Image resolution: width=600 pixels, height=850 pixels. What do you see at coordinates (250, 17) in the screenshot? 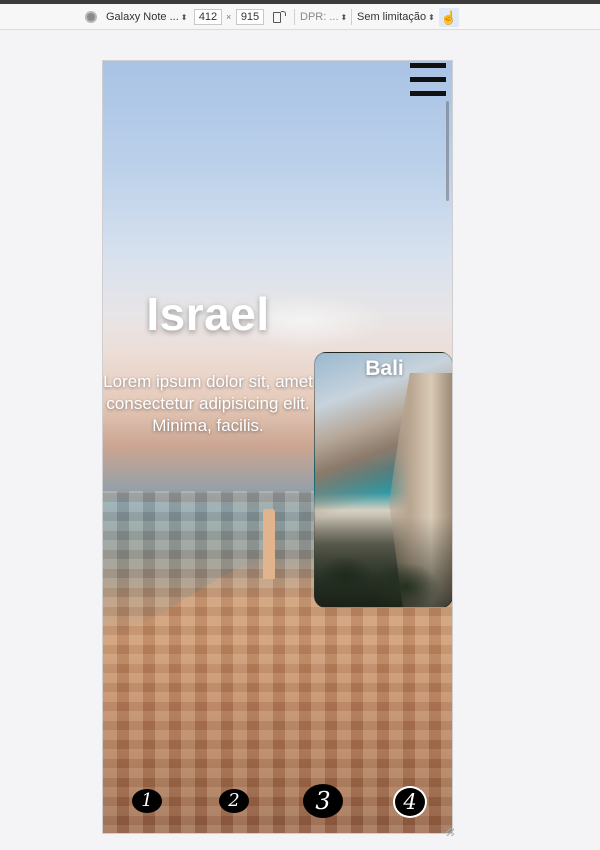
I see `height-input: 915` at bounding box center [250, 17].